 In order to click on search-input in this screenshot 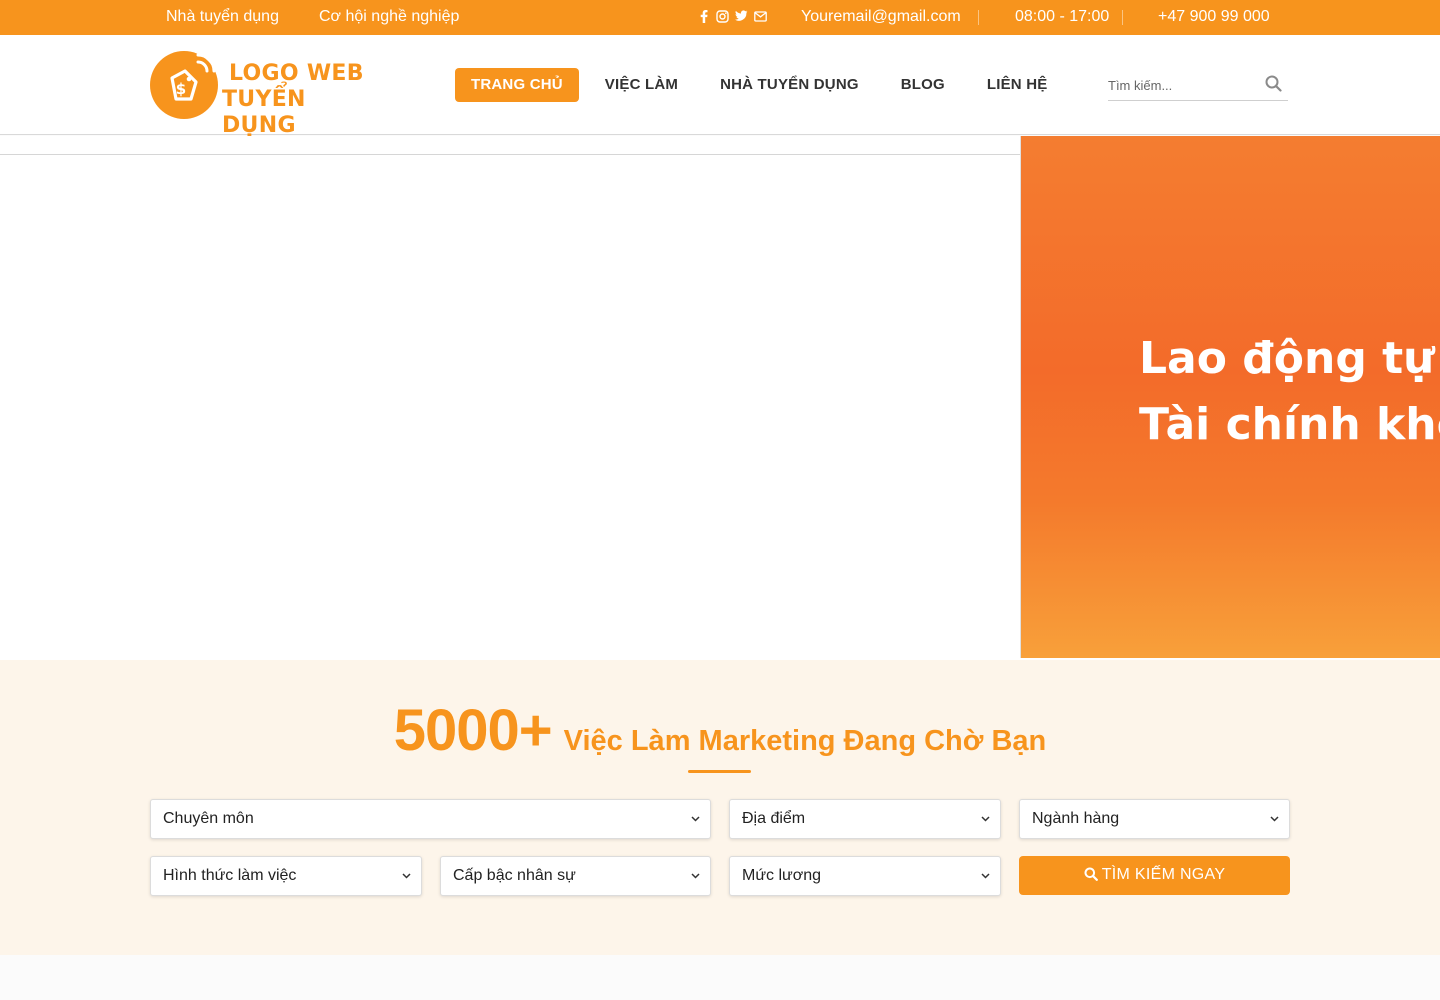, I will do `click(1183, 85)`.